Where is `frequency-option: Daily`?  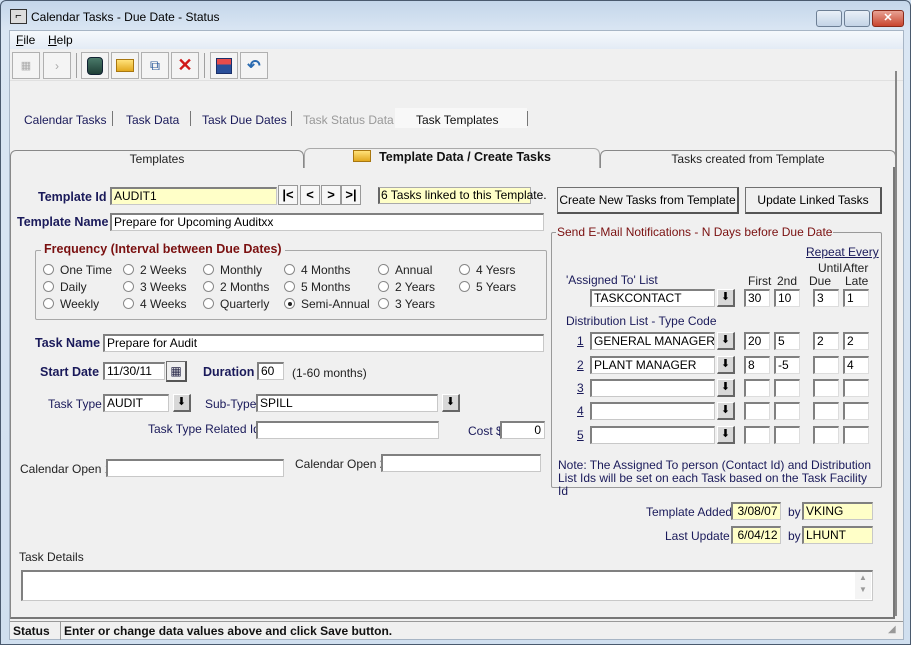
frequency-option: Daily is located at coordinates (65, 287).